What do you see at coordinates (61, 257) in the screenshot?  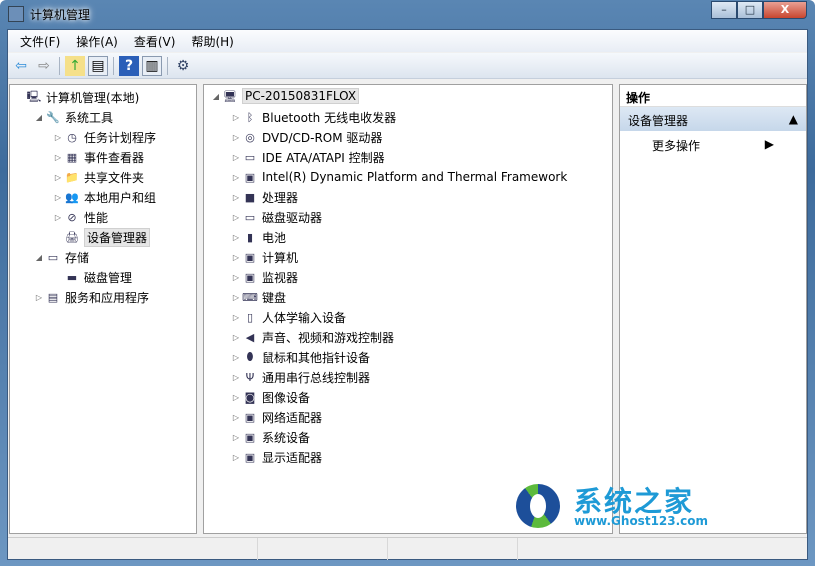 I see `tree-item: ◢ ▭ 存储` at bounding box center [61, 257].